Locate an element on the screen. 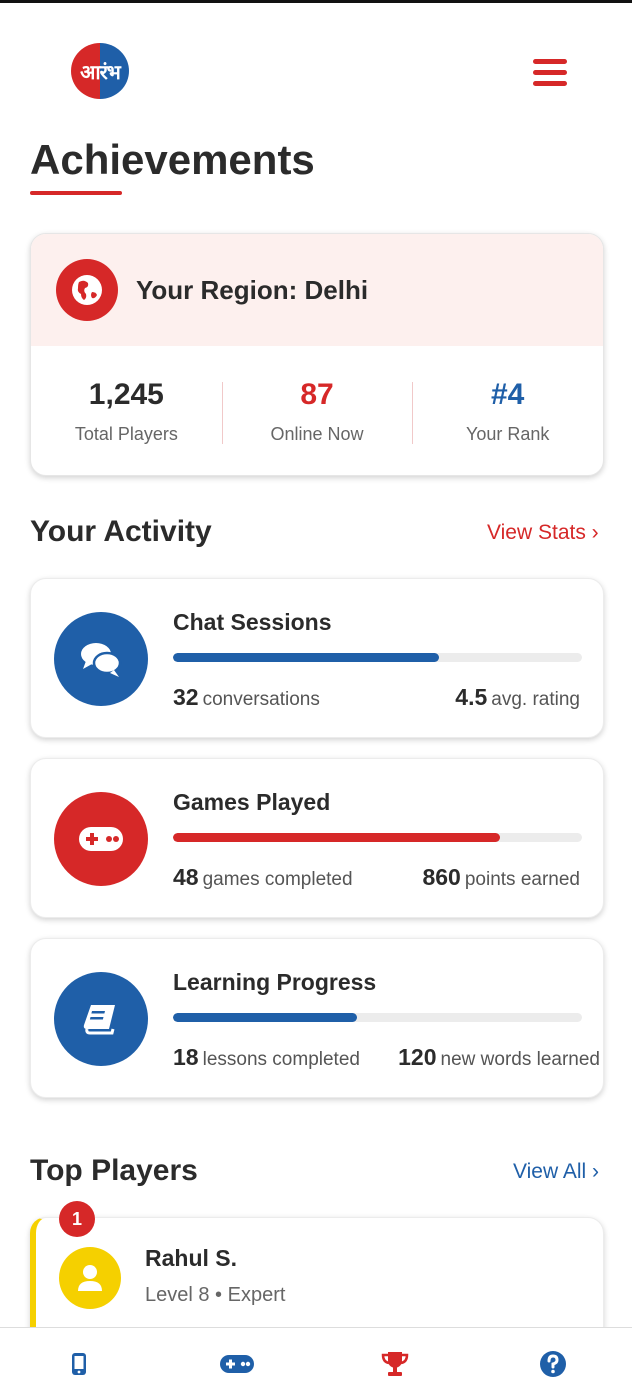  app-logo: आरंभ is located at coordinates (100, 71).